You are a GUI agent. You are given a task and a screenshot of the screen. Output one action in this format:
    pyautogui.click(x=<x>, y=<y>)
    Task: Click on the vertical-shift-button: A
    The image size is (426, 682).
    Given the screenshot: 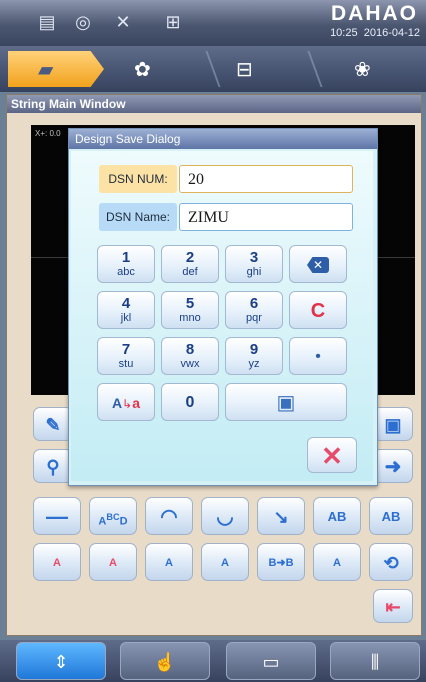 What is the action you would take?
    pyautogui.click(x=337, y=562)
    